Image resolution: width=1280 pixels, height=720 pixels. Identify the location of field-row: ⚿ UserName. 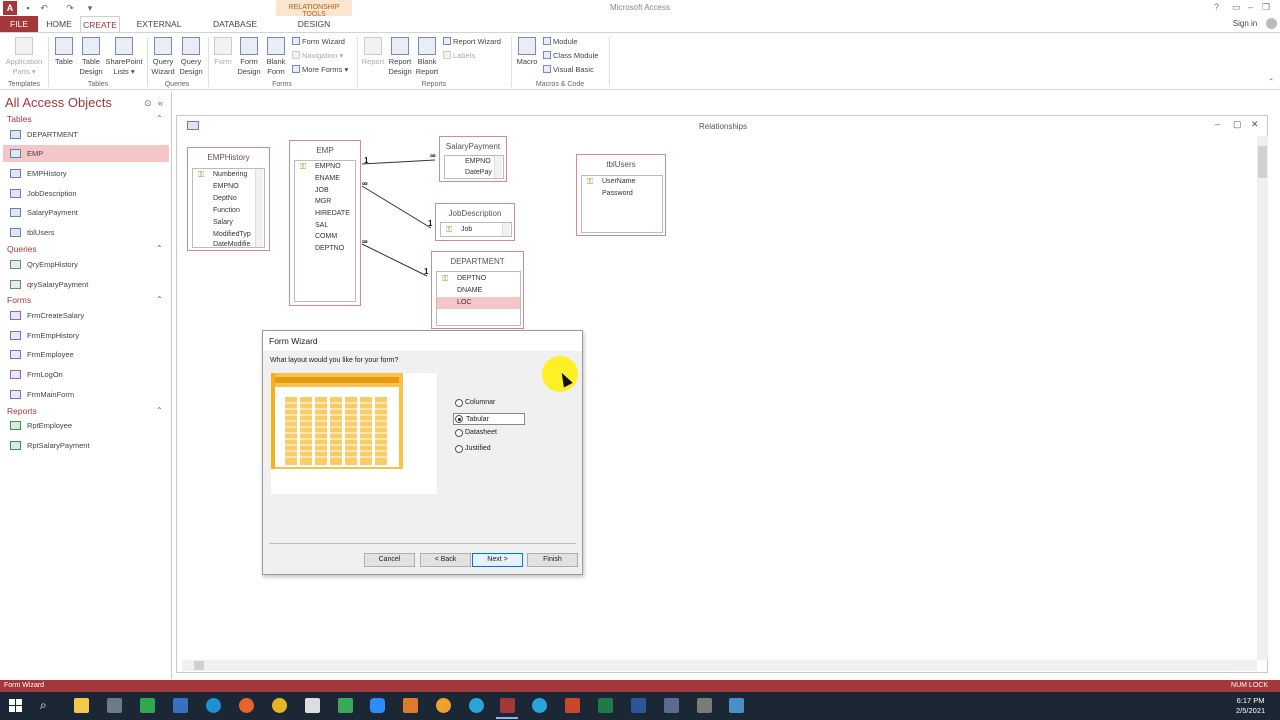
(622, 182).